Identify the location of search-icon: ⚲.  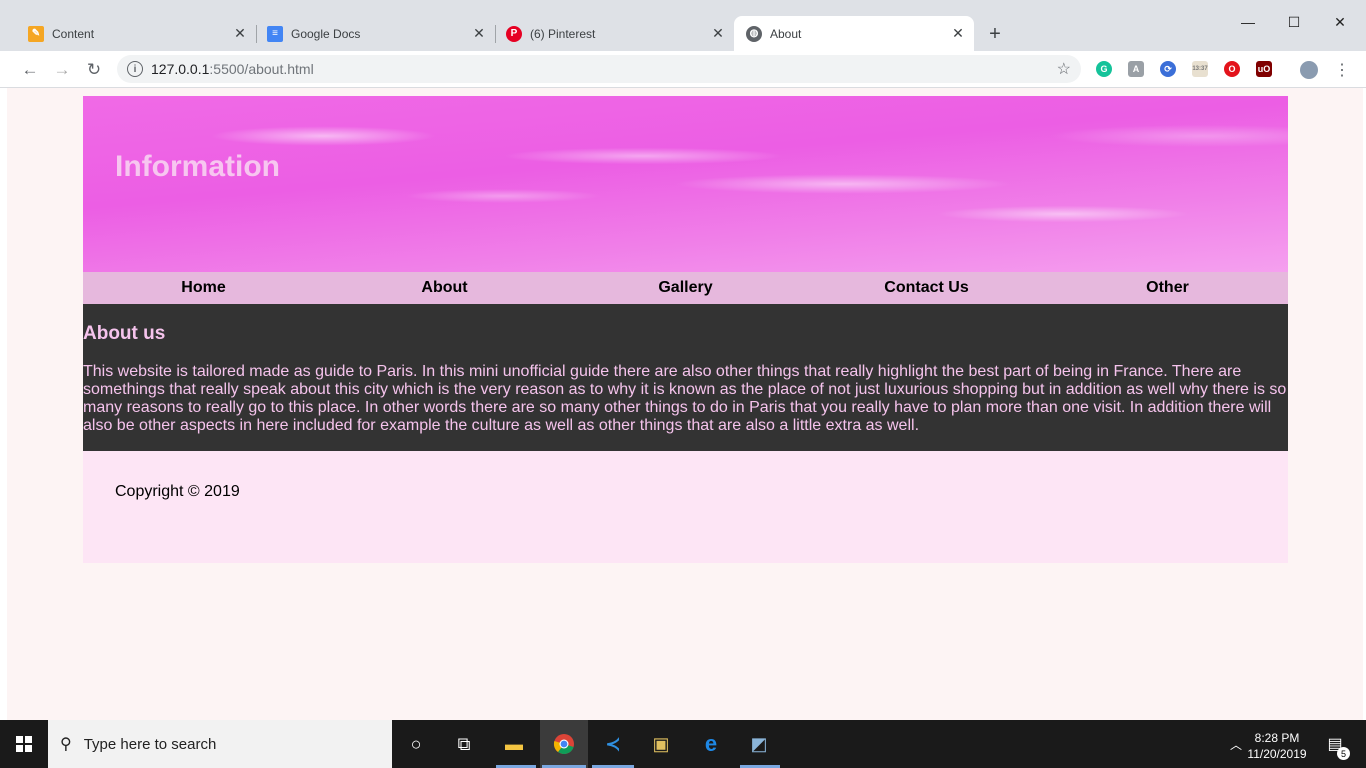
(66, 744).